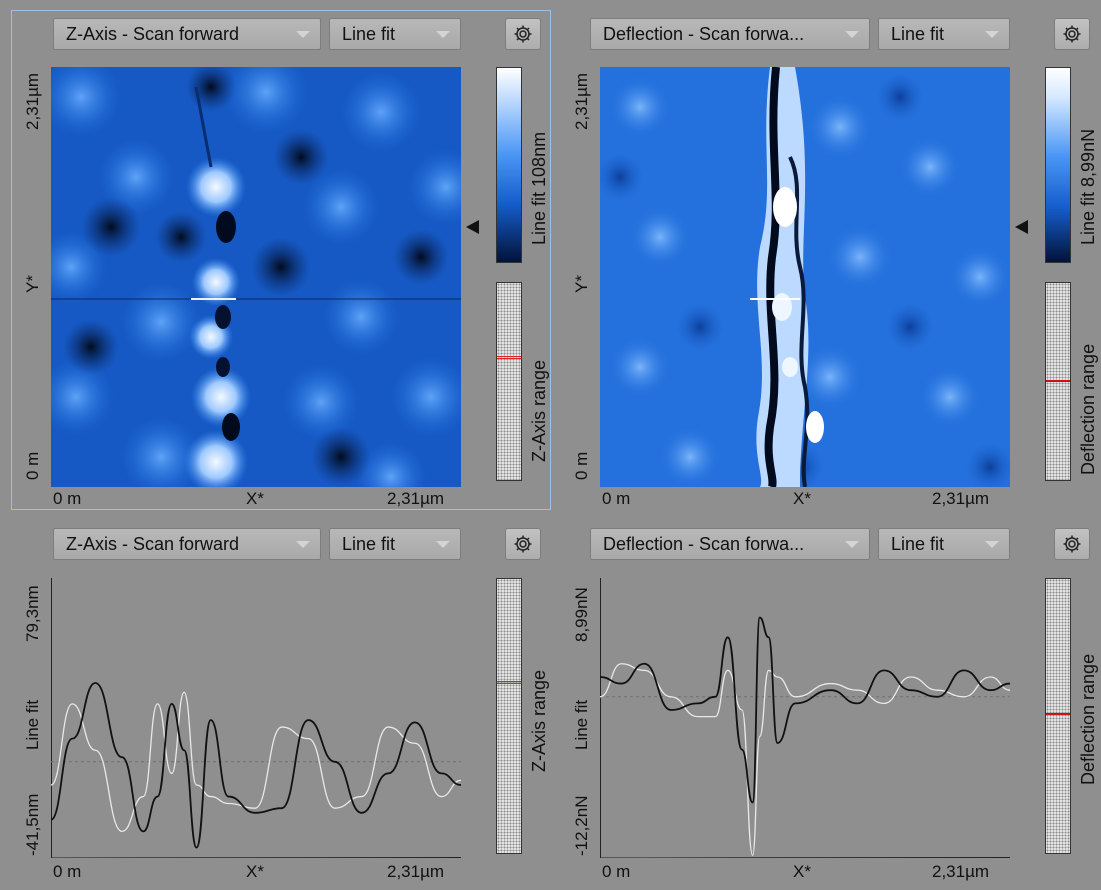 This screenshot has width=1101, height=890. I want to click on backward-trace-line, so click(805, 760).